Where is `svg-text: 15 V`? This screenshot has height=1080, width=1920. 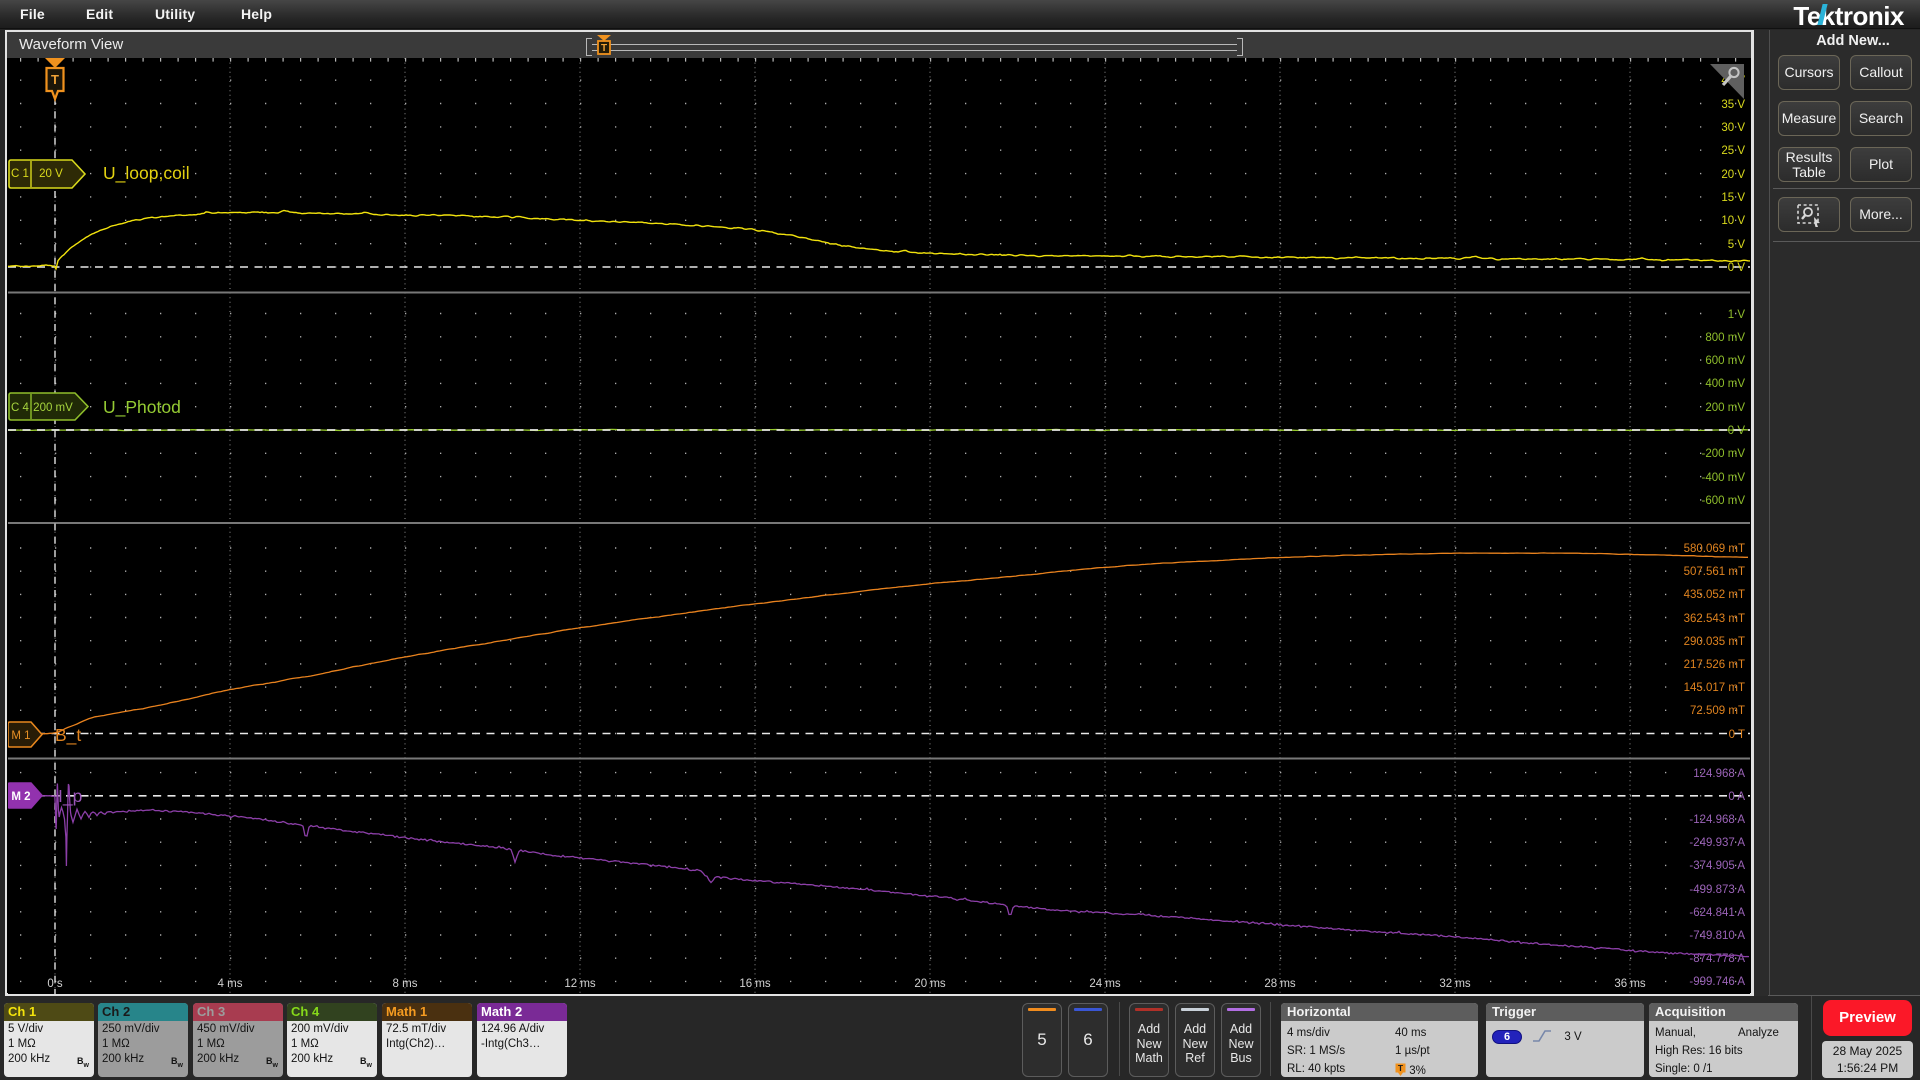
svg-text: 15 V is located at coordinates (1733, 198).